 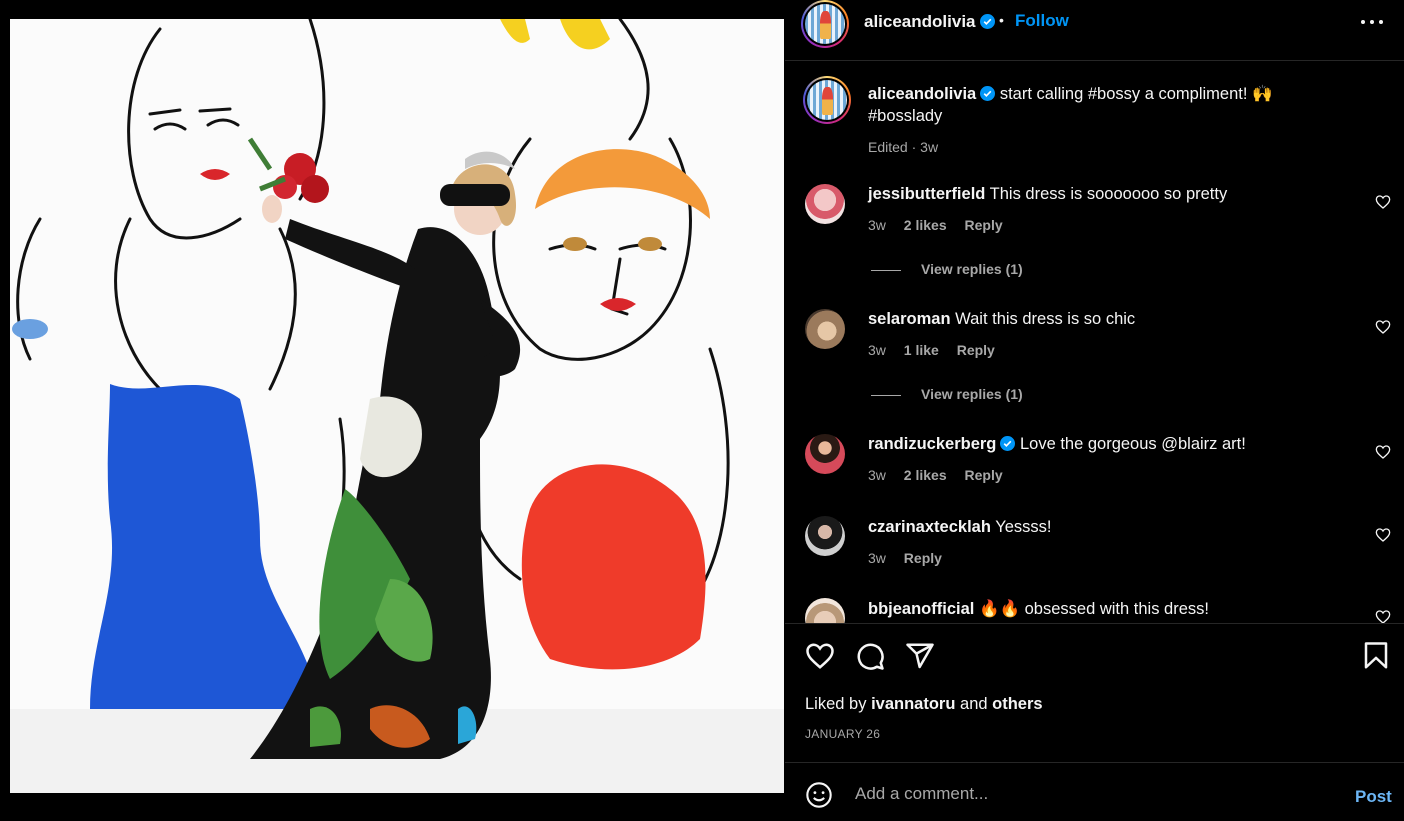 What do you see at coordinates (1108, 194) in the screenshot?
I see `comment-body: This dress is sooooooo so pretty` at bounding box center [1108, 194].